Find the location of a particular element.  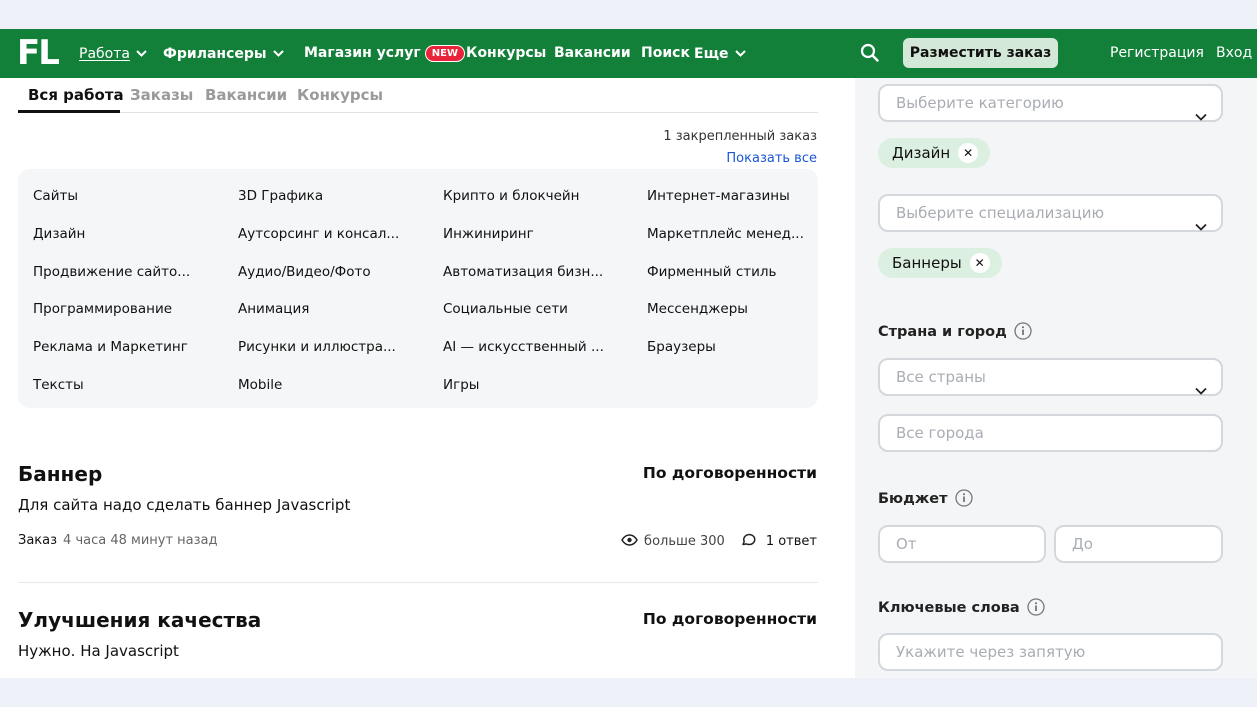

budget-from-input: От is located at coordinates (962, 544).